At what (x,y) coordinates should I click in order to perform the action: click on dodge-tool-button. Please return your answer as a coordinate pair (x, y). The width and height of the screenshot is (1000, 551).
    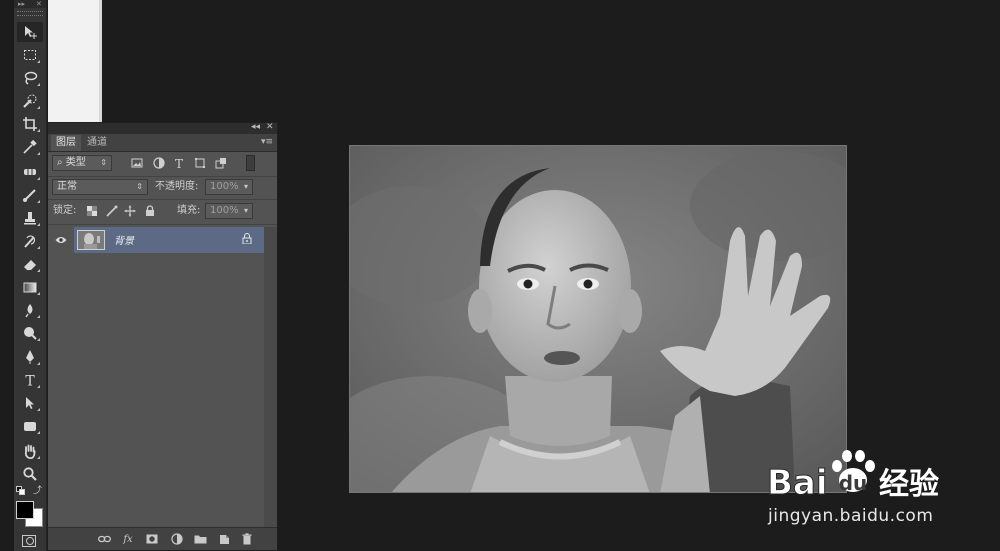
    Looking at the image, I should click on (30, 333).